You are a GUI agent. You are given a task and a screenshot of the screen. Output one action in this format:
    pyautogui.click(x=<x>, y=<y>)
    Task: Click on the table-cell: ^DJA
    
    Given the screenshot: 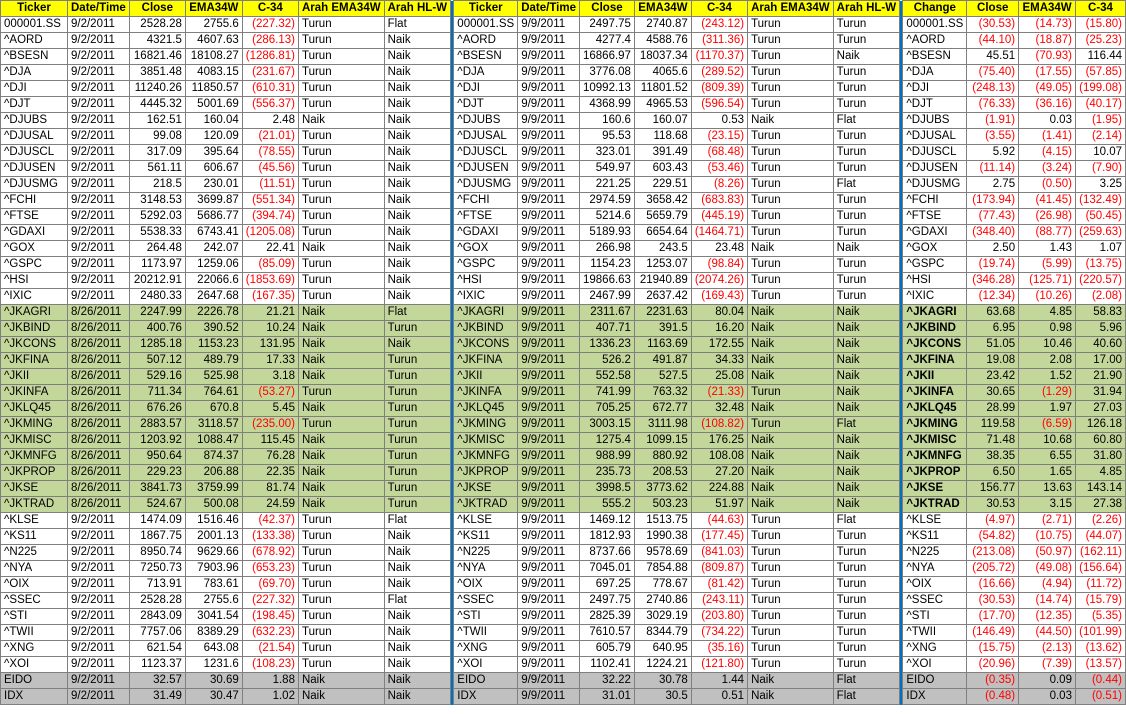 What is the action you would take?
    pyautogui.click(x=935, y=72)
    